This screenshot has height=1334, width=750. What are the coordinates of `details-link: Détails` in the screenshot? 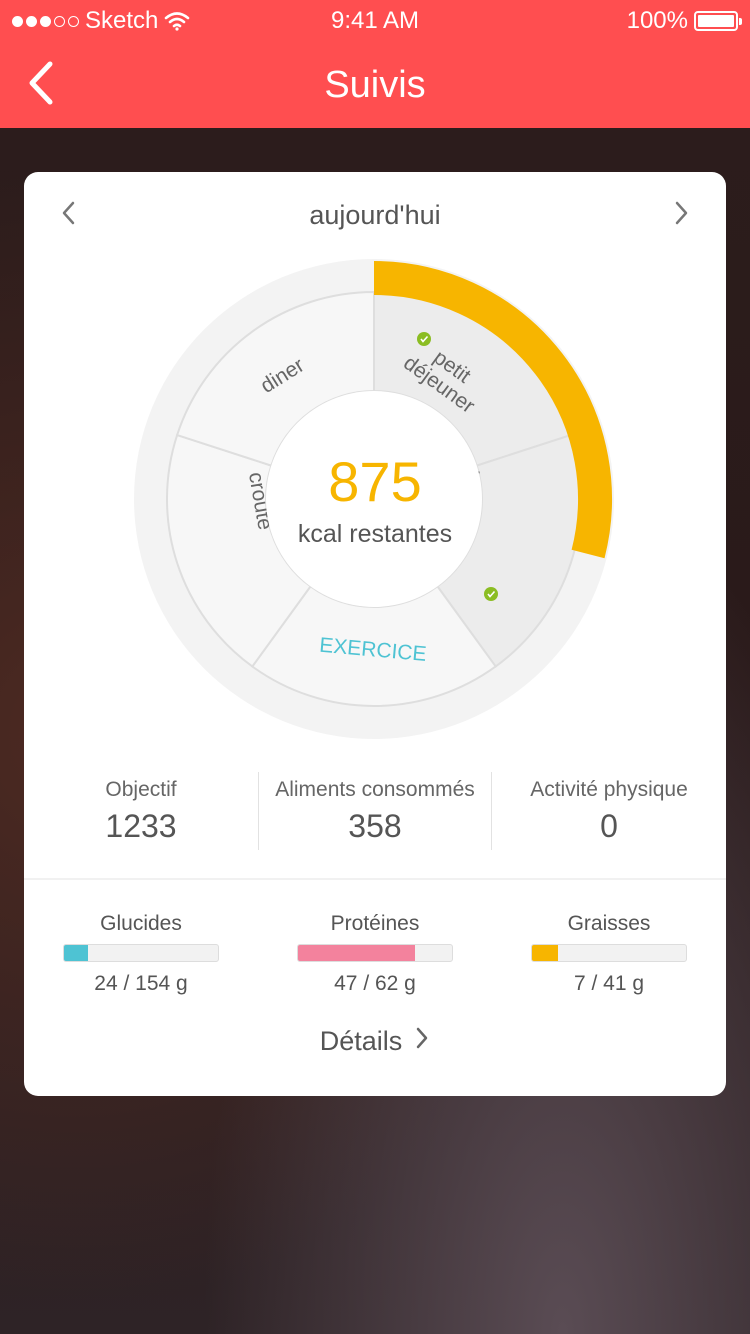 It's located at (375, 1041).